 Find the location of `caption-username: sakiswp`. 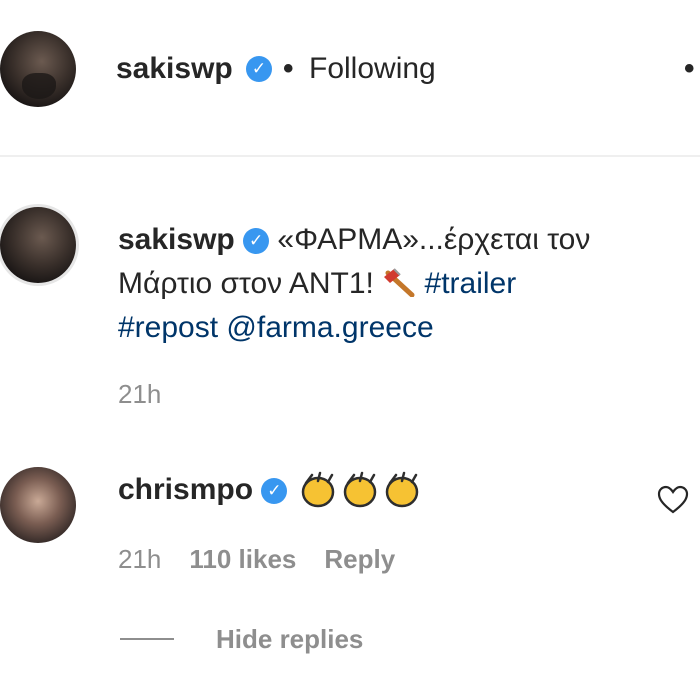

caption-username: sakiswp is located at coordinates (176, 239).